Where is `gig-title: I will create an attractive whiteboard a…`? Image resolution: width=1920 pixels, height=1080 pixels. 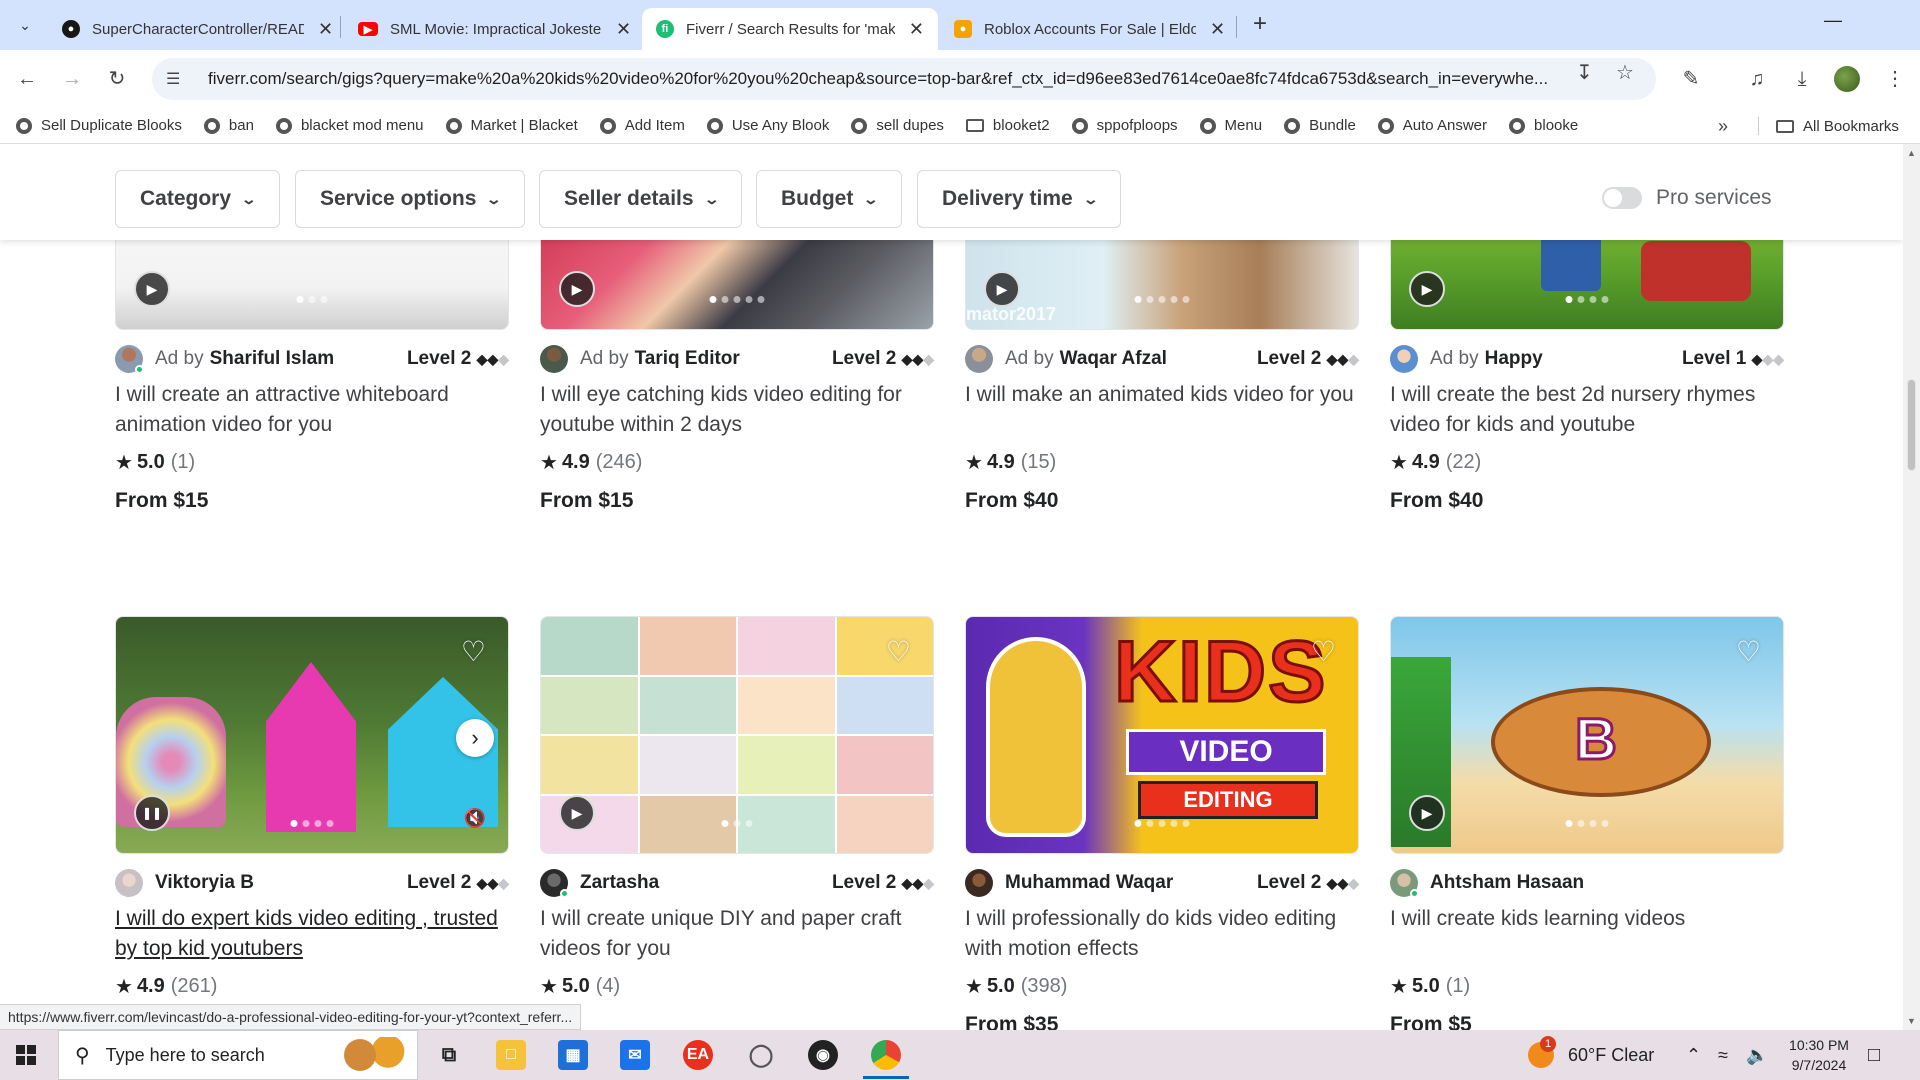 gig-title: I will create an attractive whiteboard a… is located at coordinates (312, 410).